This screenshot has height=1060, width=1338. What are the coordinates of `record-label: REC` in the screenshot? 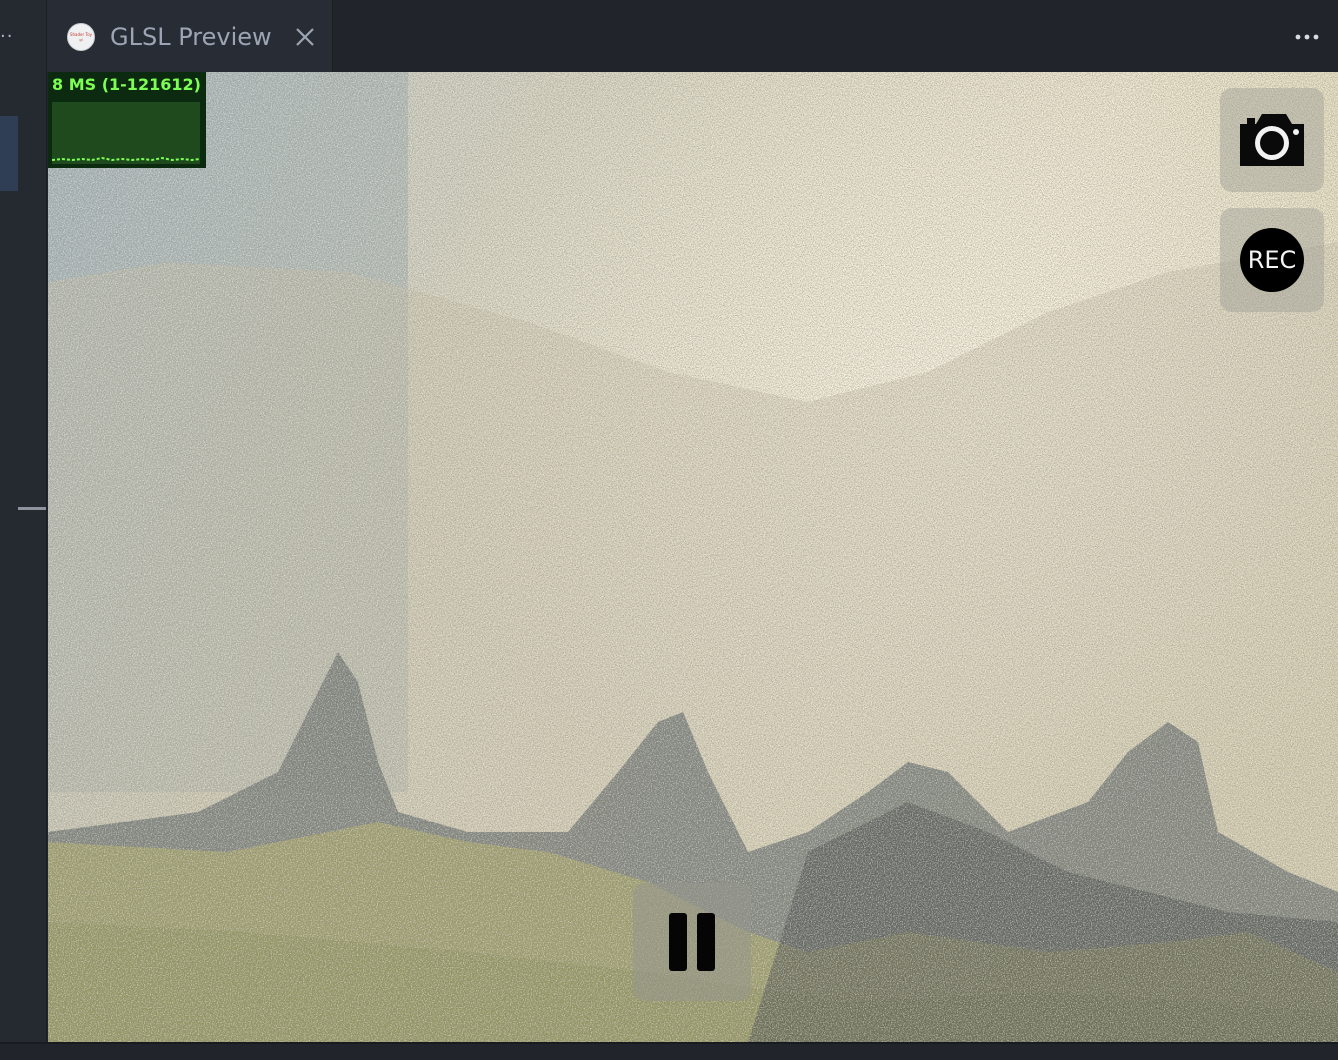 It's located at (1272, 260).